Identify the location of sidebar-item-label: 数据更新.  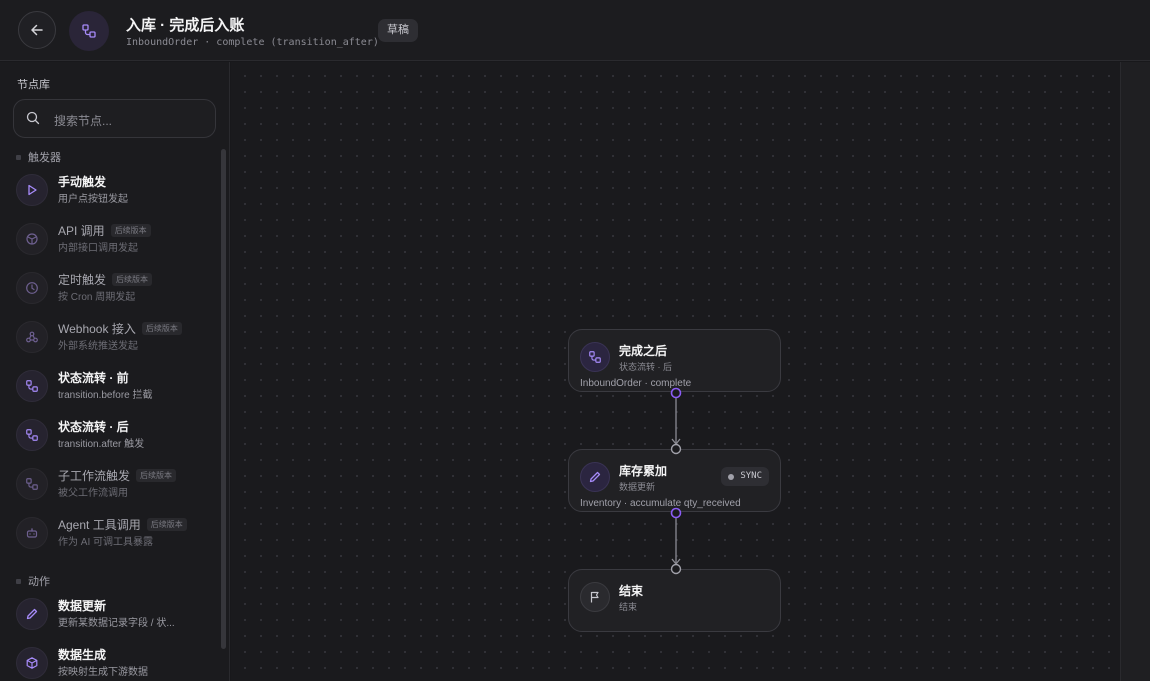
(82, 606).